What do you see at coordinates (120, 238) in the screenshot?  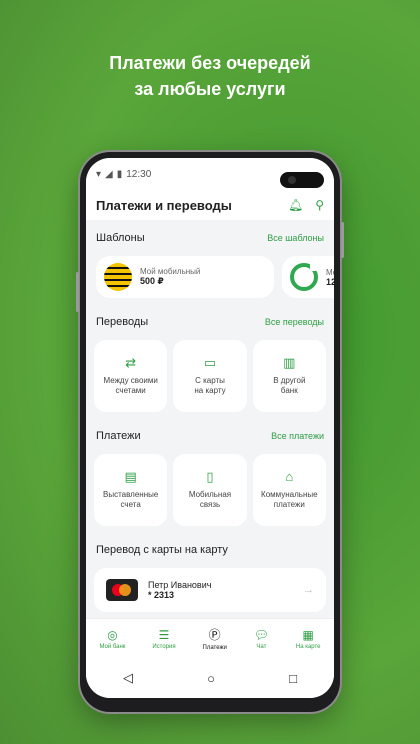 I see `templates-title: Шаблоны` at bounding box center [120, 238].